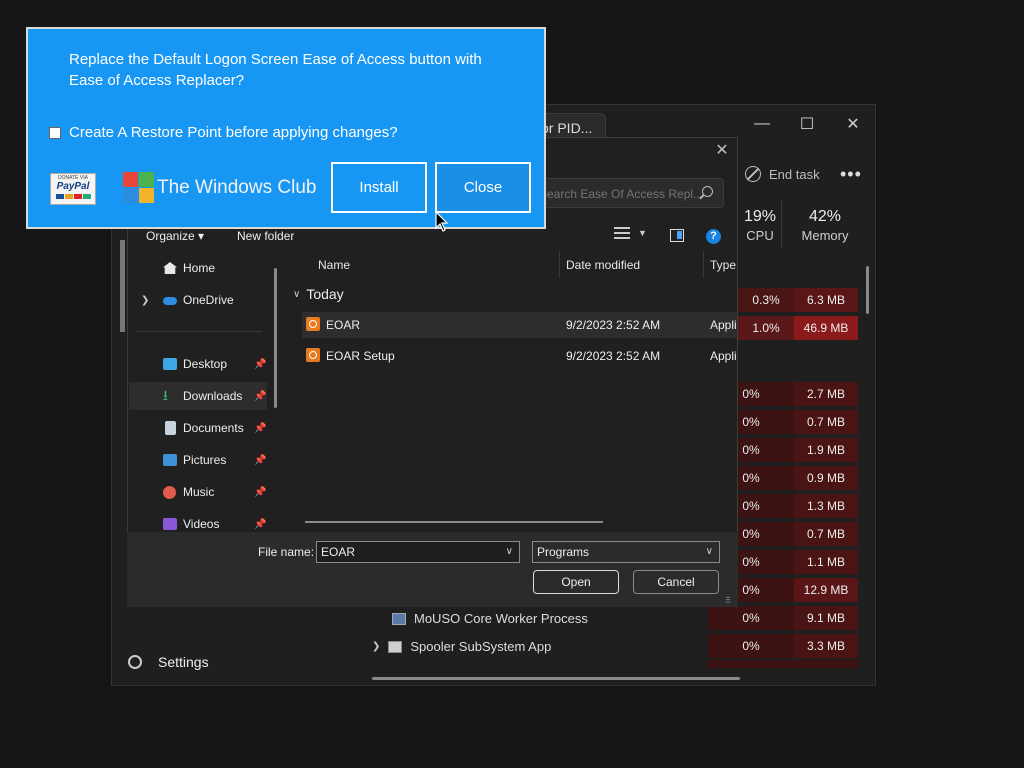 The width and height of the screenshot is (1024, 768). What do you see at coordinates (519, 356) in the screenshot?
I see `file-row-eoar-setup: EOAR Setup 9/2/2023 2:52 AM Appli` at bounding box center [519, 356].